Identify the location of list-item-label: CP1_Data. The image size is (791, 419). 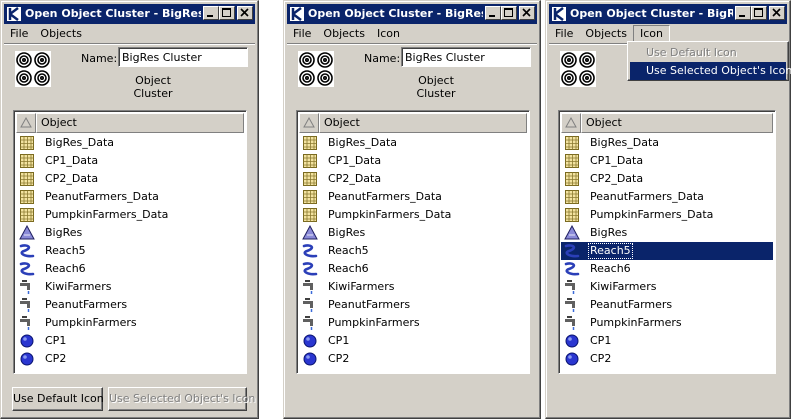
(72, 160).